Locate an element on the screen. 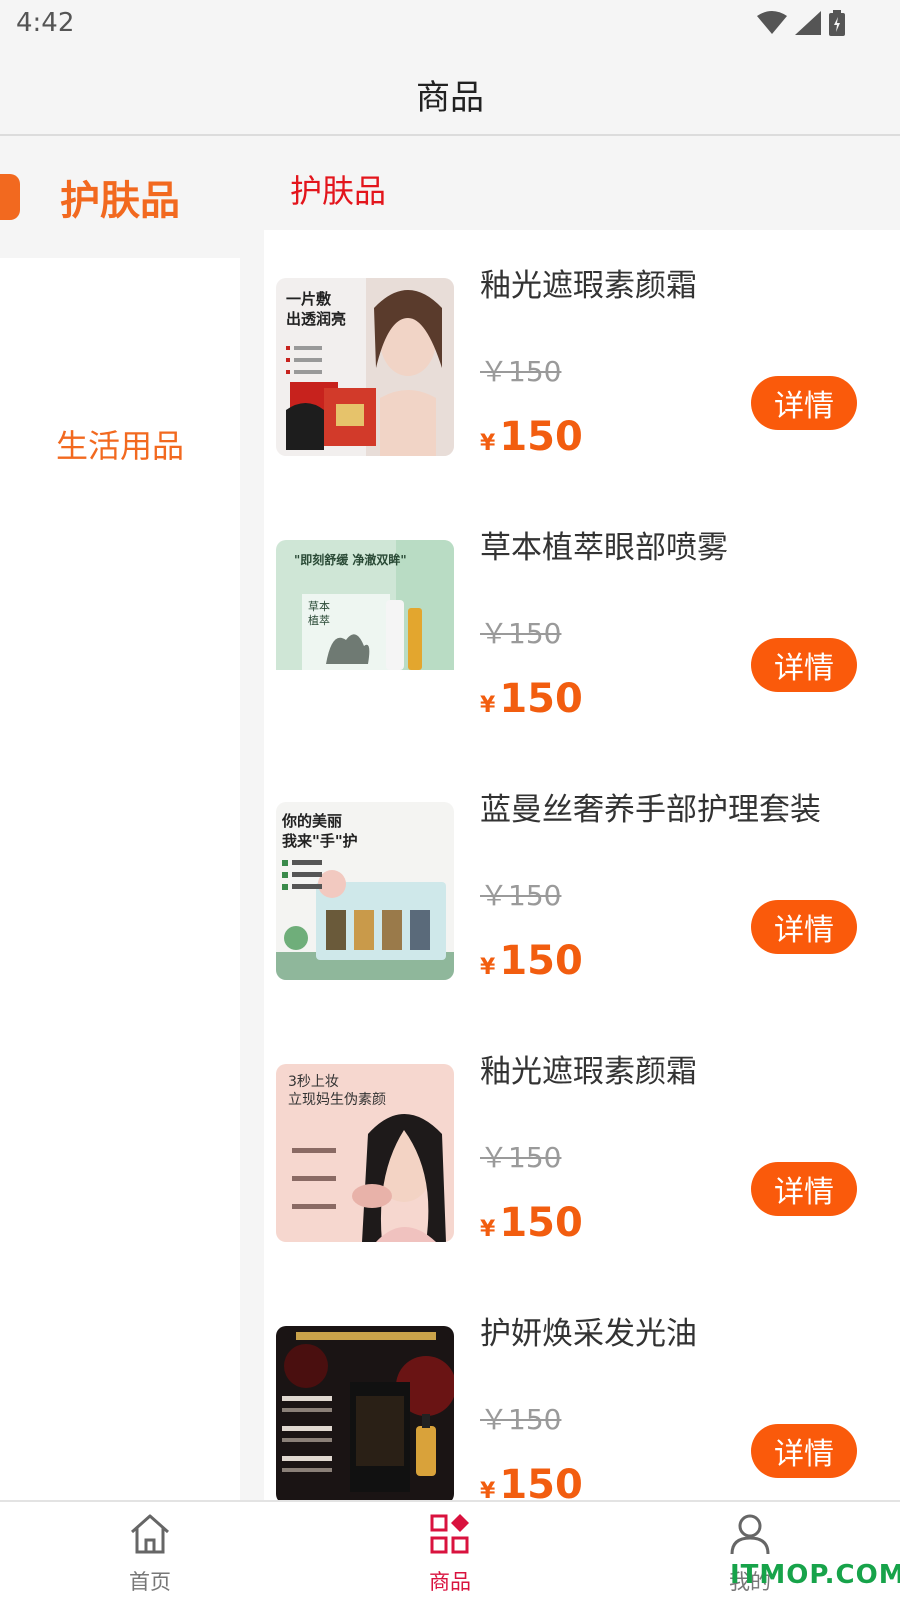 This screenshot has height=1600, width=900. product-card: 护妍焕采发光油 ￥150 ¥150 详情 is located at coordinates (582, 1389).